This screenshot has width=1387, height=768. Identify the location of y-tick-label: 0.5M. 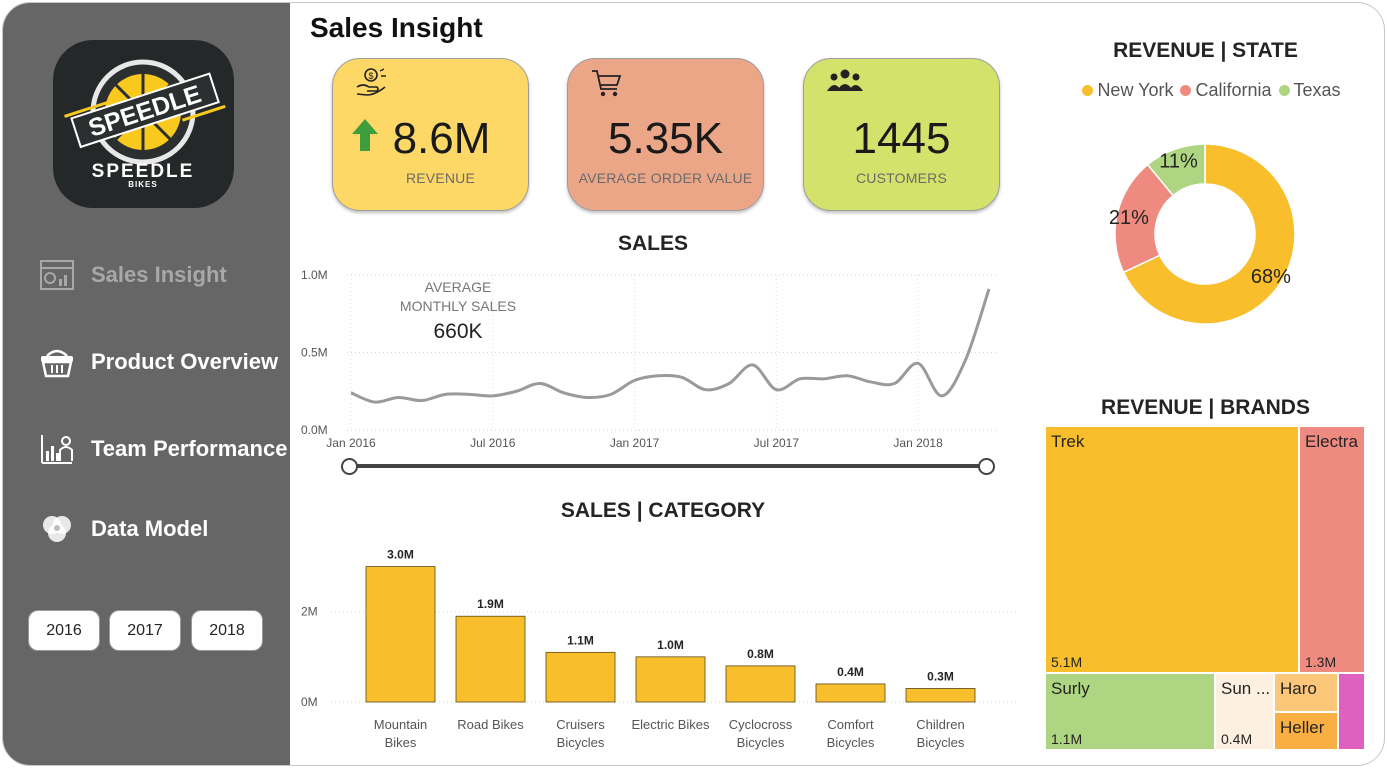
(314, 353).